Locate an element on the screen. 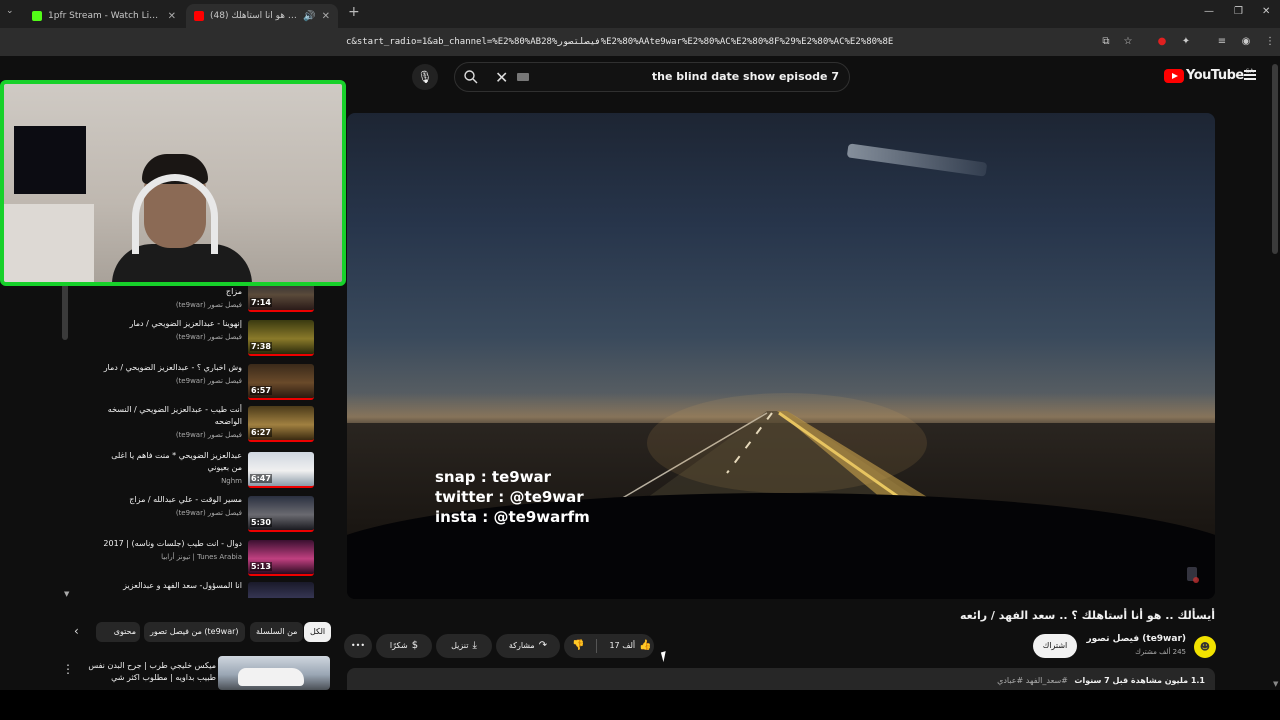 Image resolution: width=1280 pixels, height=720 pixels. channel-name: فيصل تصور (te9war) is located at coordinates (1136, 639).